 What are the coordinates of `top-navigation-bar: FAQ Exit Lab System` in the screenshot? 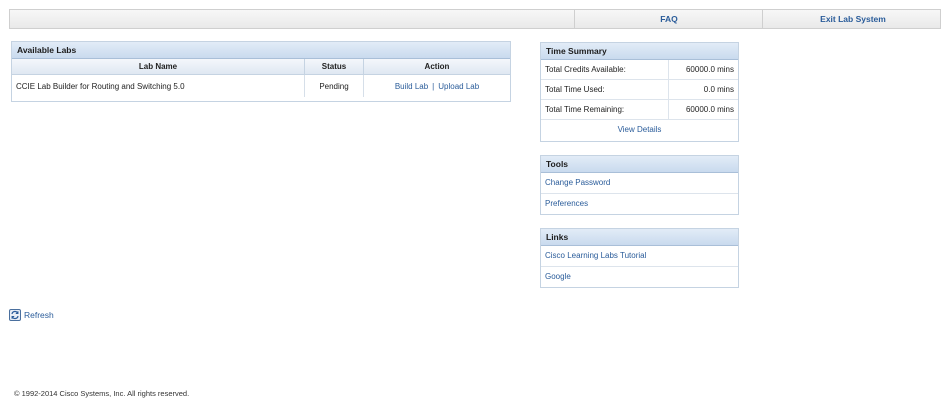 It's located at (475, 19).